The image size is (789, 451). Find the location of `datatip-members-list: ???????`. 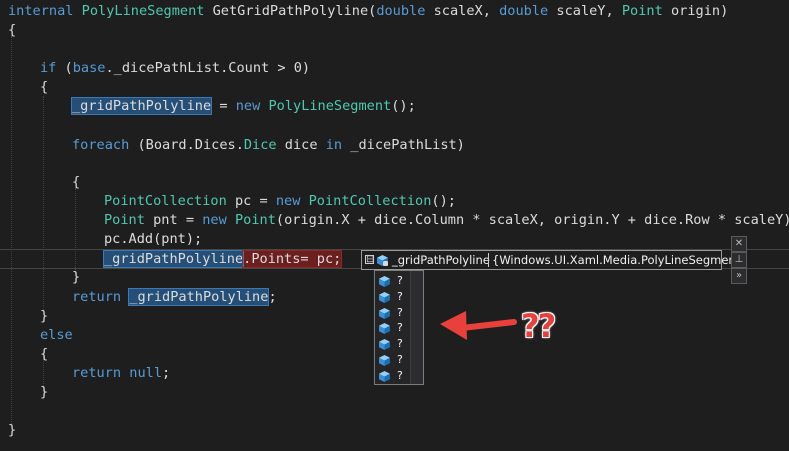

datatip-members-list: ??????? is located at coordinates (399, 327).